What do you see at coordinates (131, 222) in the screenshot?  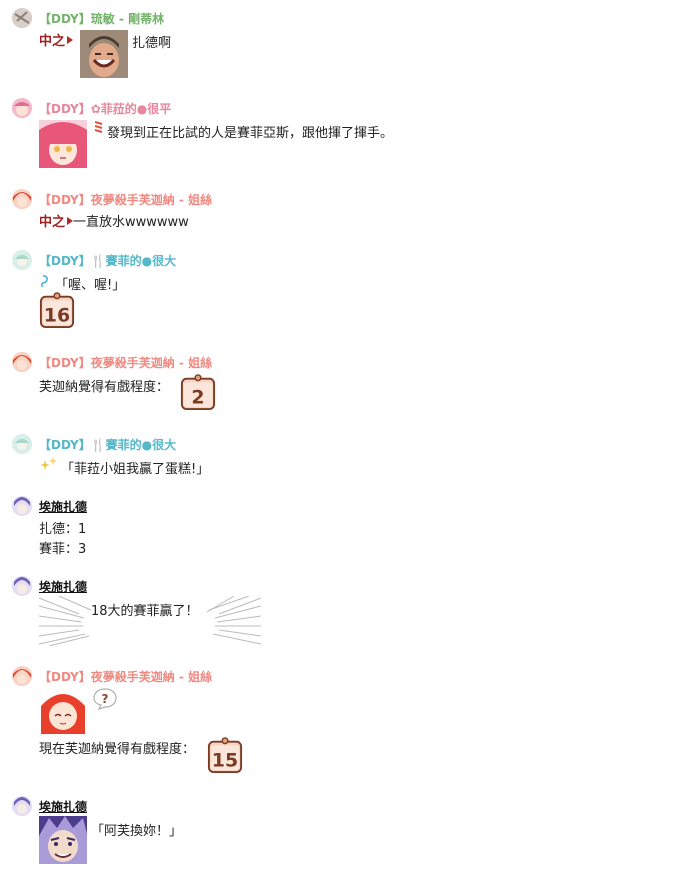 I see `message-text: 一直放水wwwwww` at bounding box center [131, 222].